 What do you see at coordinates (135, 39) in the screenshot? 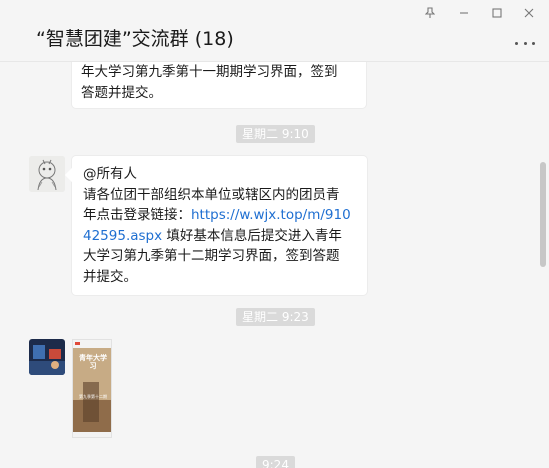
I see `chat-title: “智慧团建”交流群 (18)` at bounding box center [135, 39].